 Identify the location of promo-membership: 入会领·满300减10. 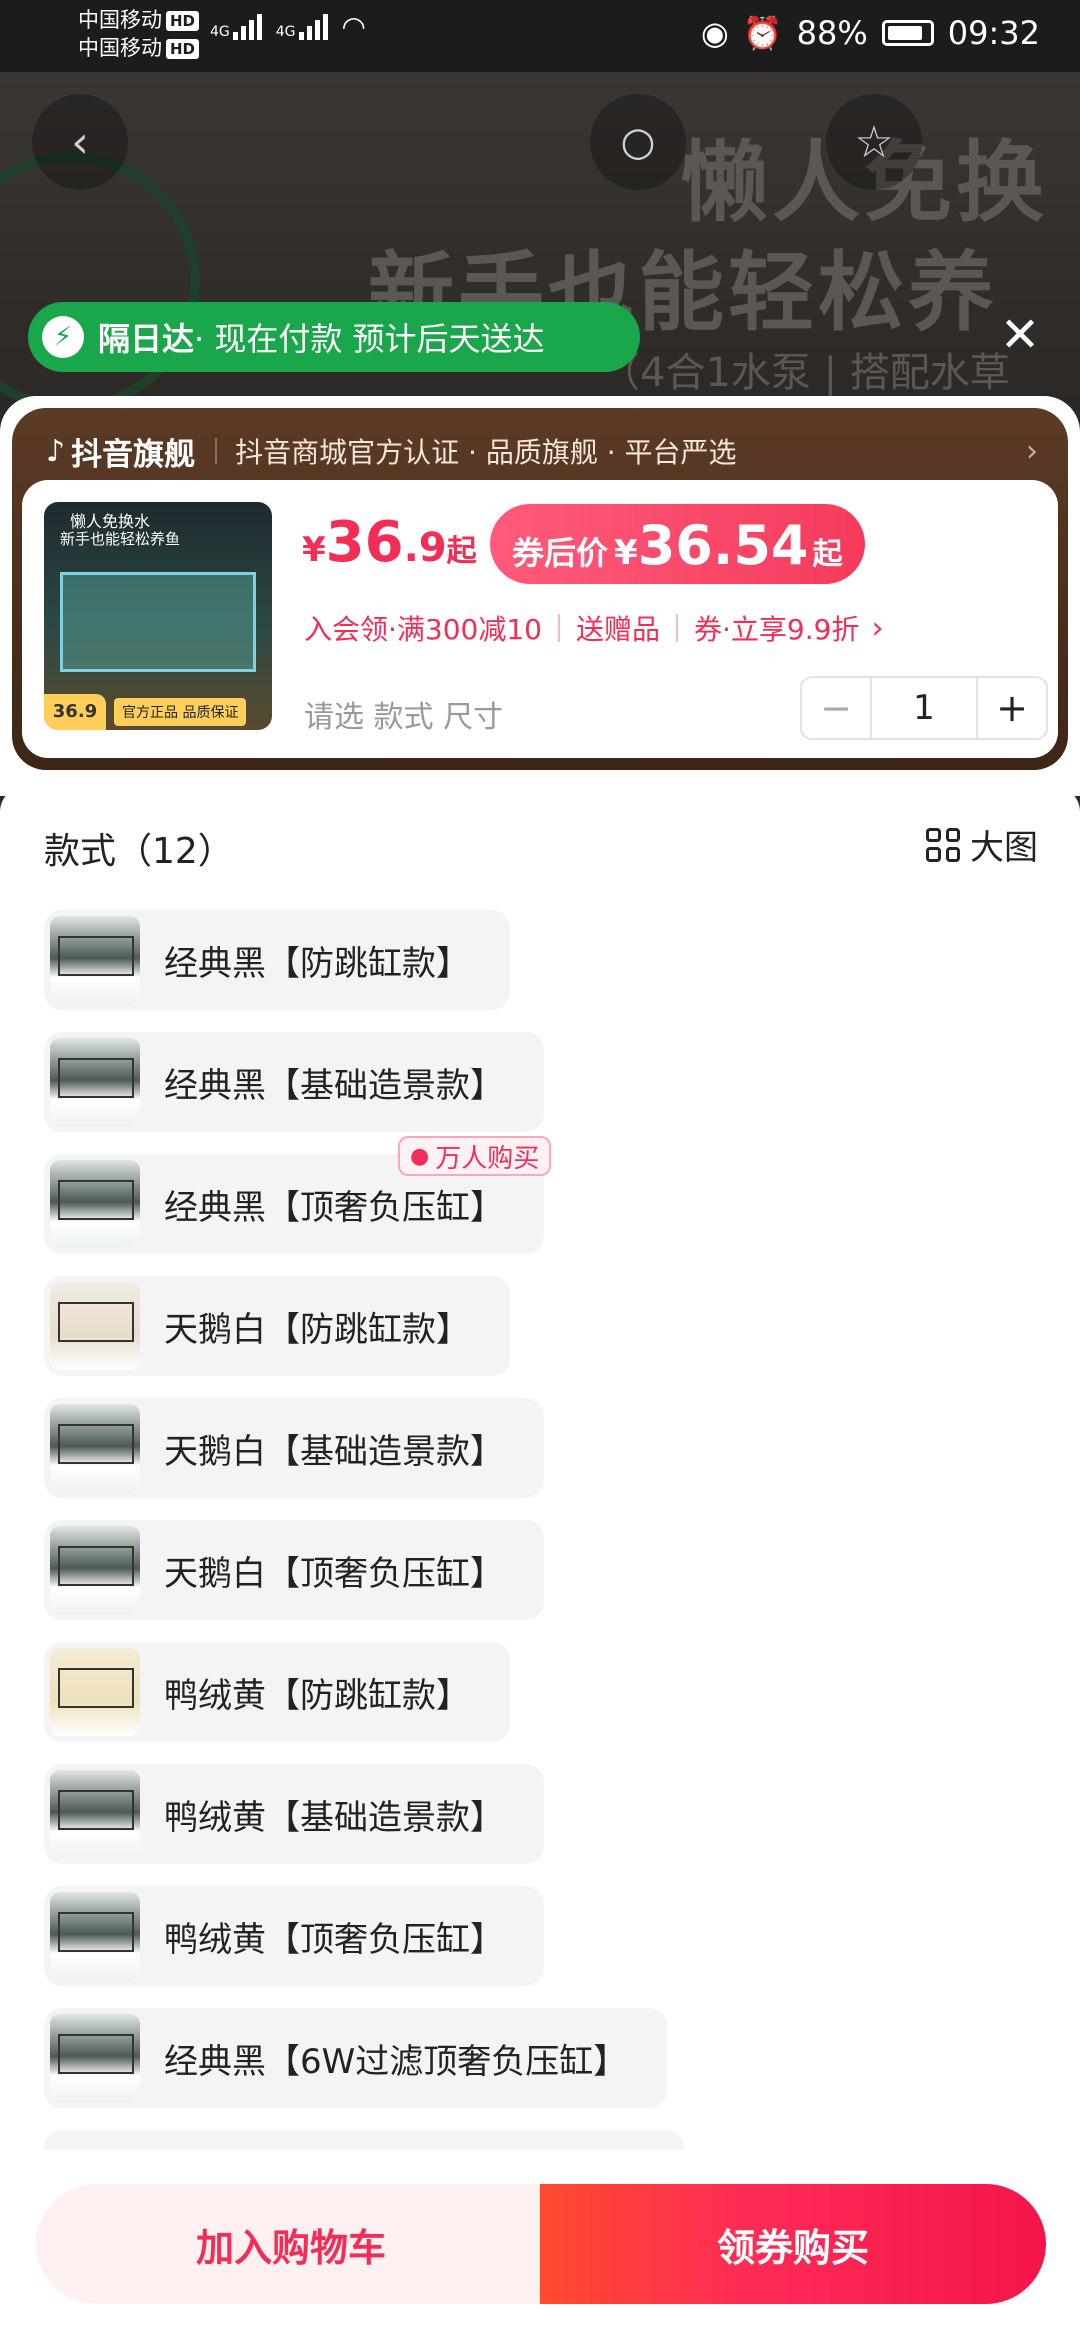
(423, 629).